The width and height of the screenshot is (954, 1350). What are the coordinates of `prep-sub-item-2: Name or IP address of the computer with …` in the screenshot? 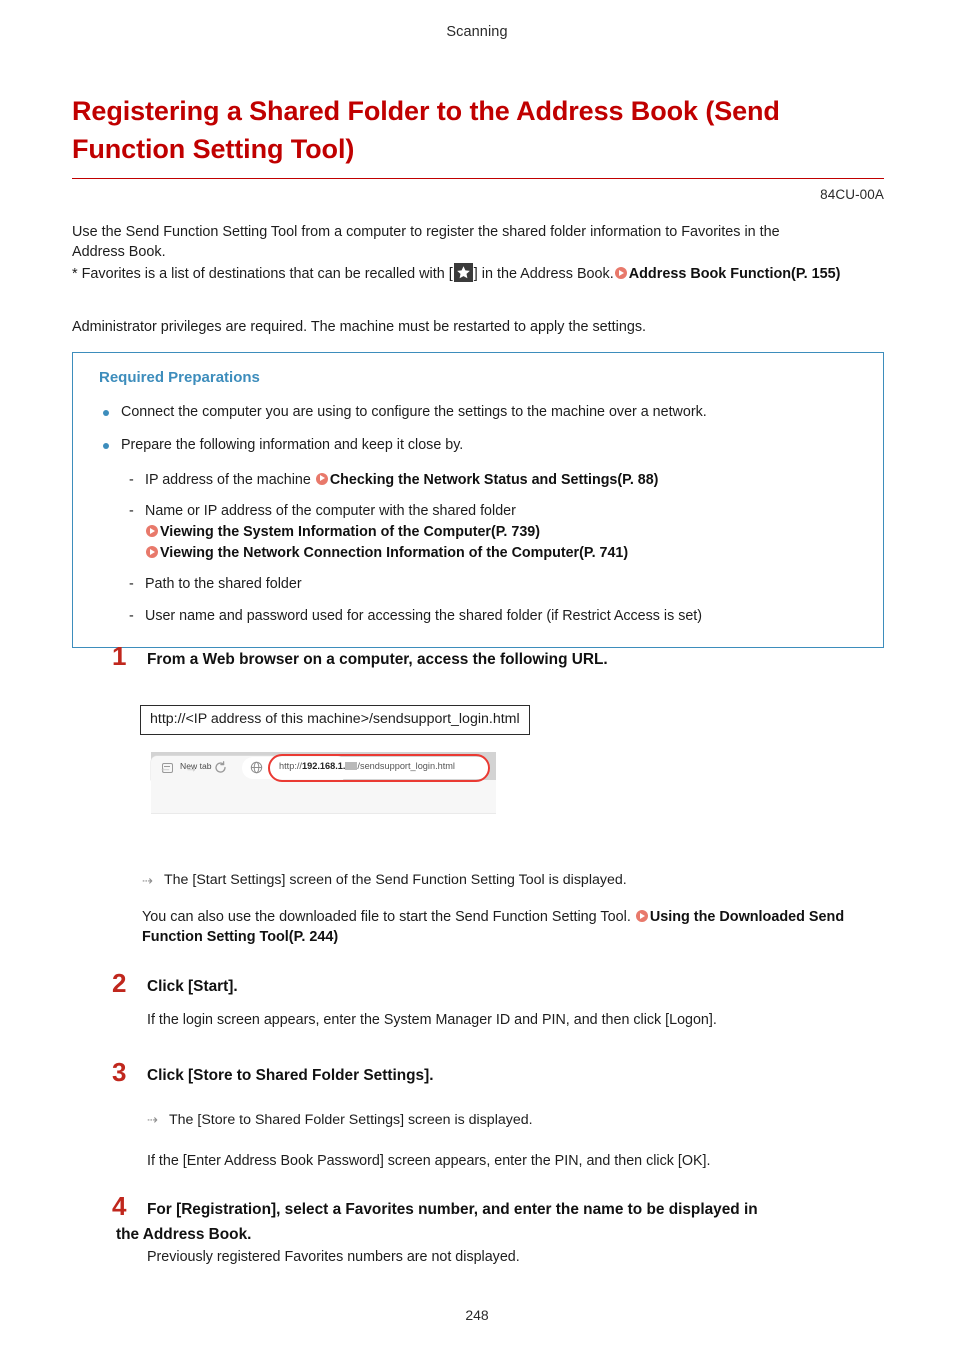 It's located at (480, 532).